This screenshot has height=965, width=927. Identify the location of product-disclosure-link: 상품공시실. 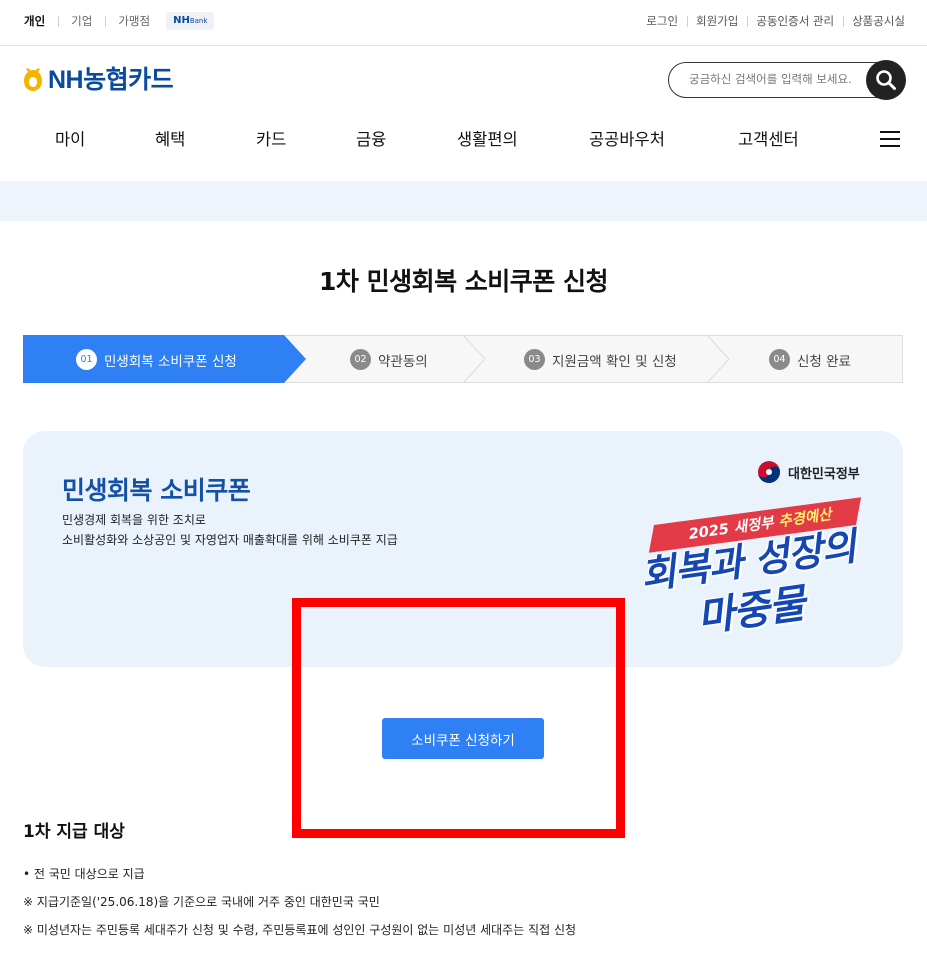
(874, 21).